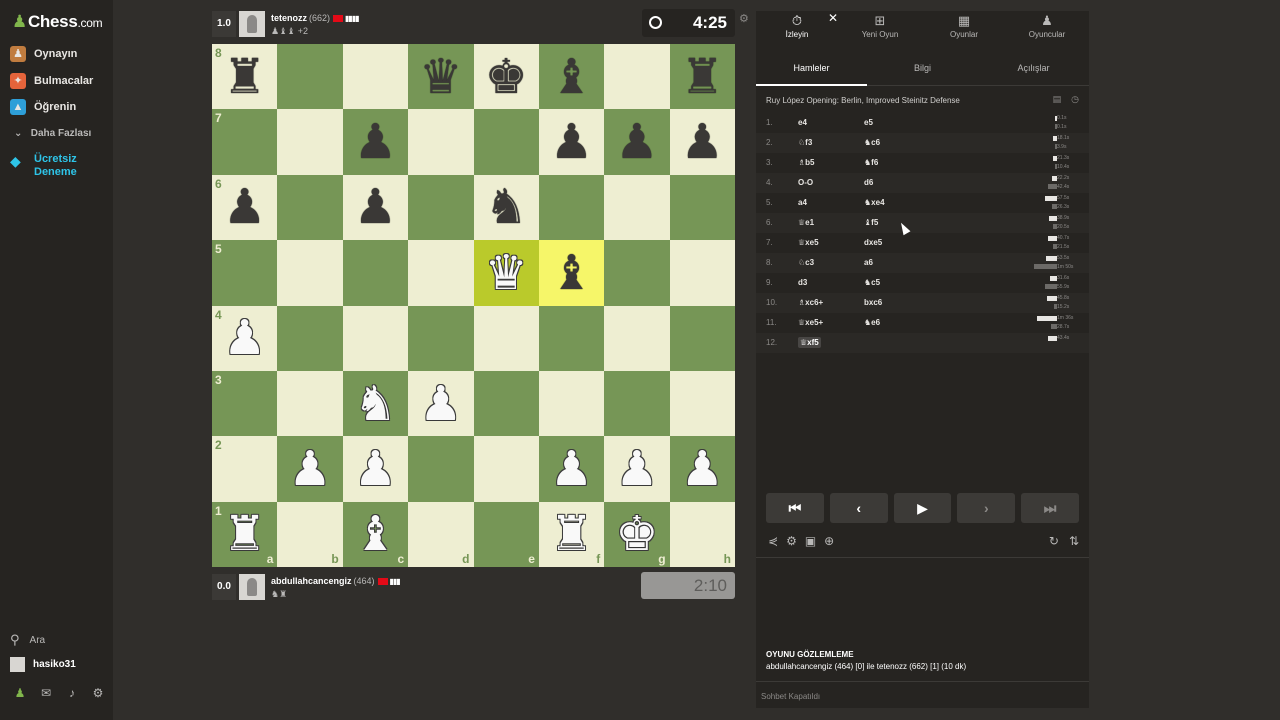 Image resolution: width=1280 pixels, height=720 pixels. I want to click on white-move: d3, so click(802, 282).